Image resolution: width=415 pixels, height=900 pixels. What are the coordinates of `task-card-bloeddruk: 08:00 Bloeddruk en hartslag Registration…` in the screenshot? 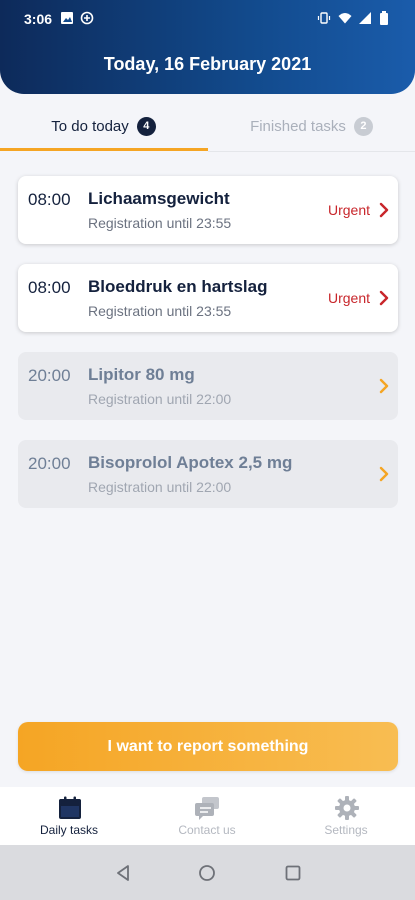 It's located at (208, 298).